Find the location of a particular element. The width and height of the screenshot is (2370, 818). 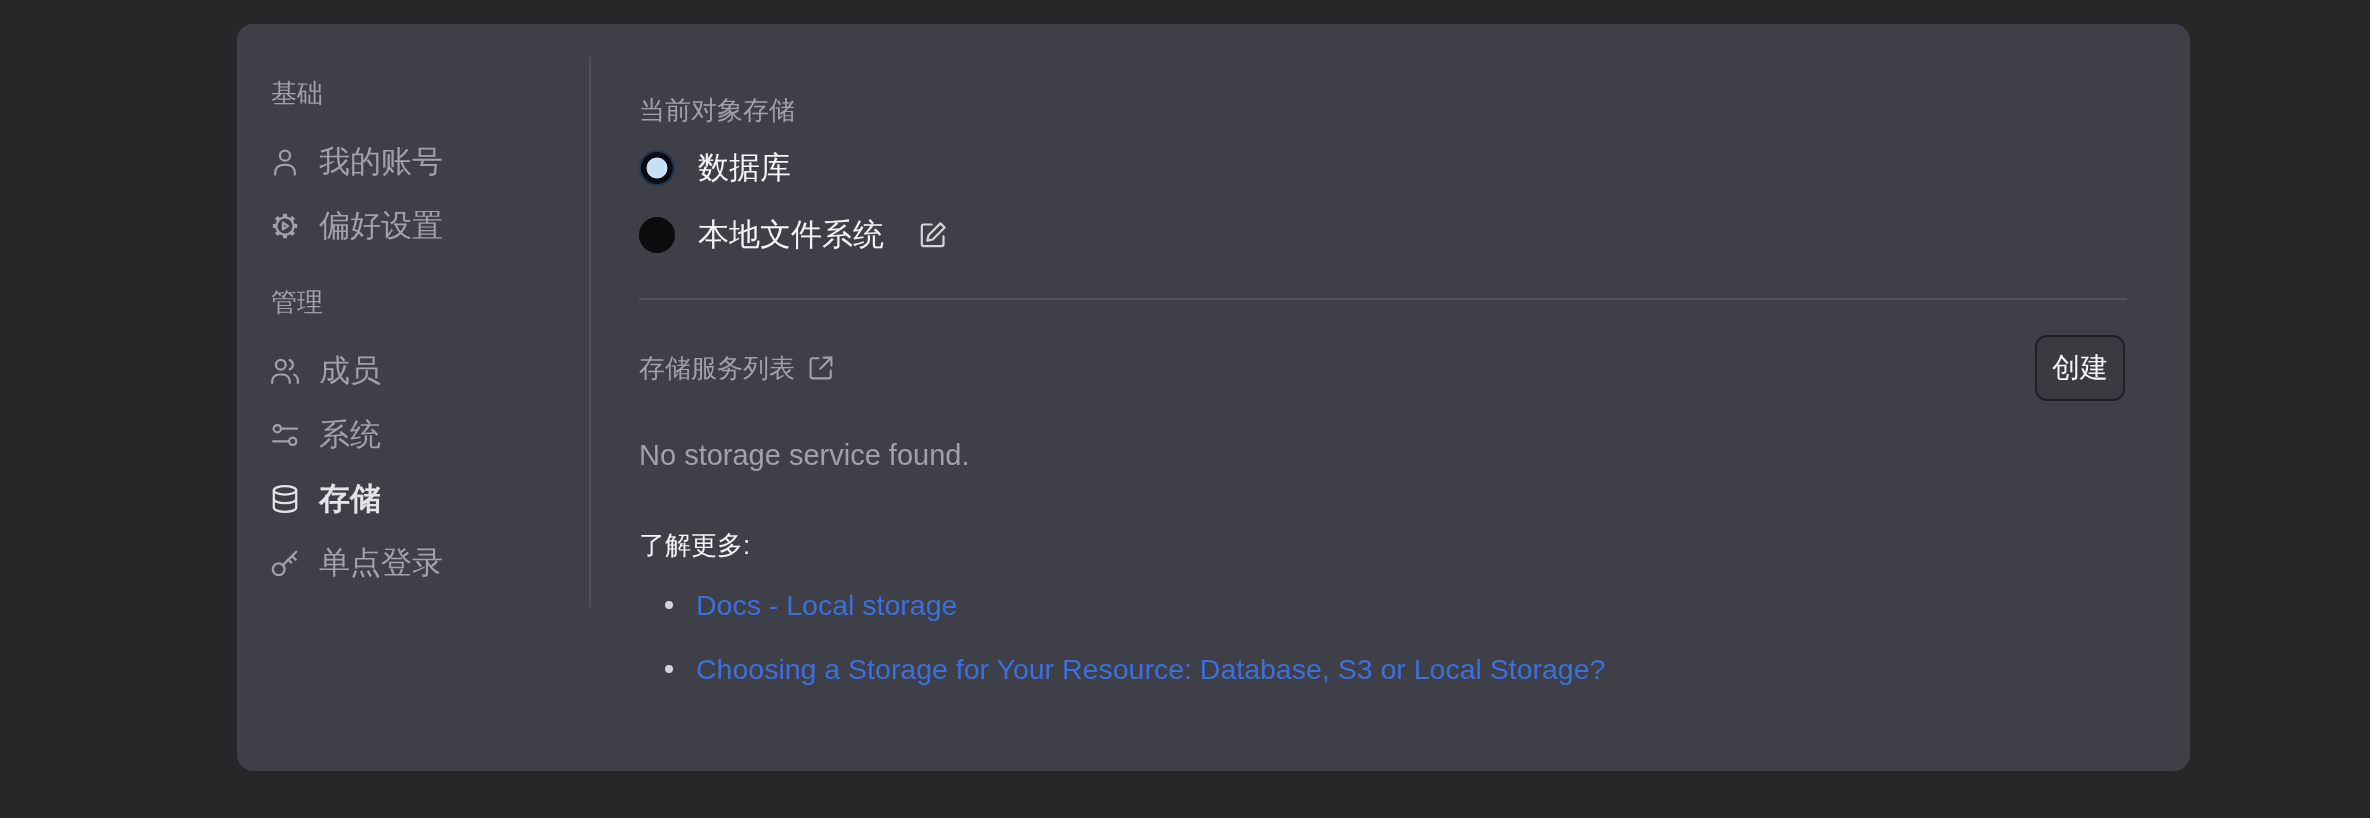

sidebar-item: 成员 is located at coordinates (326, 371).